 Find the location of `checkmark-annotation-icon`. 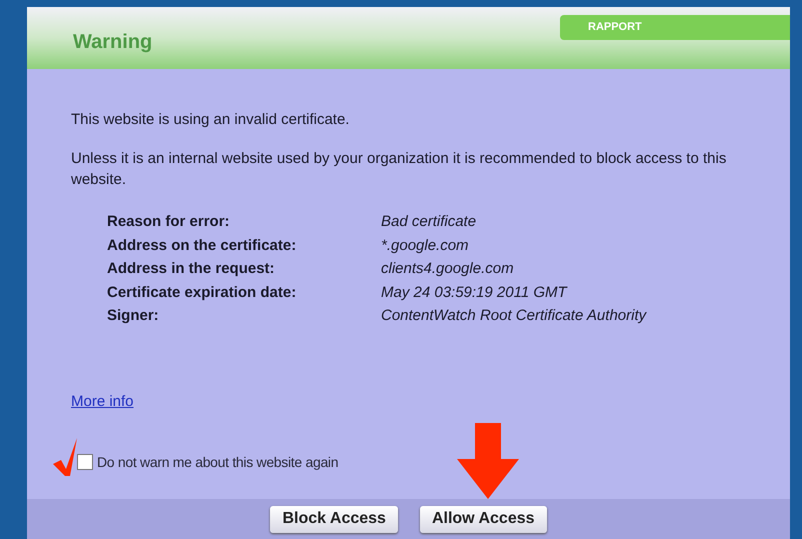

checkmark-annotation-icon is located at coordinates (65, 458).